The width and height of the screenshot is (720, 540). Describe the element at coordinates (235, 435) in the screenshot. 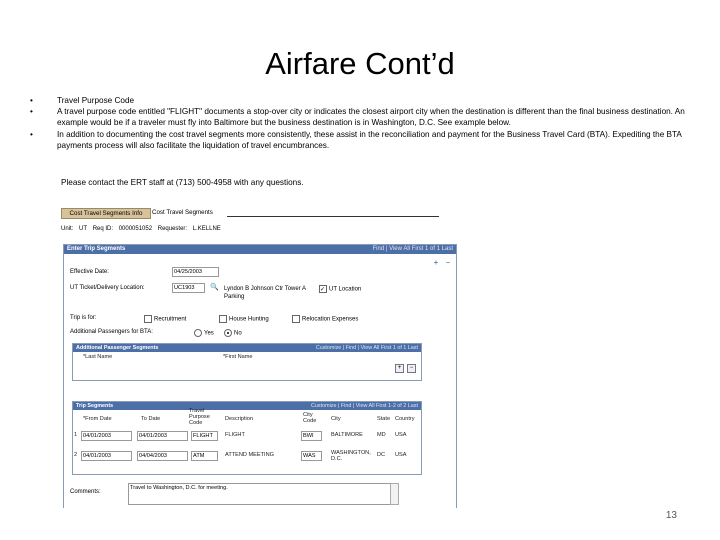

I see `description-value: FLIGHT` at that location.